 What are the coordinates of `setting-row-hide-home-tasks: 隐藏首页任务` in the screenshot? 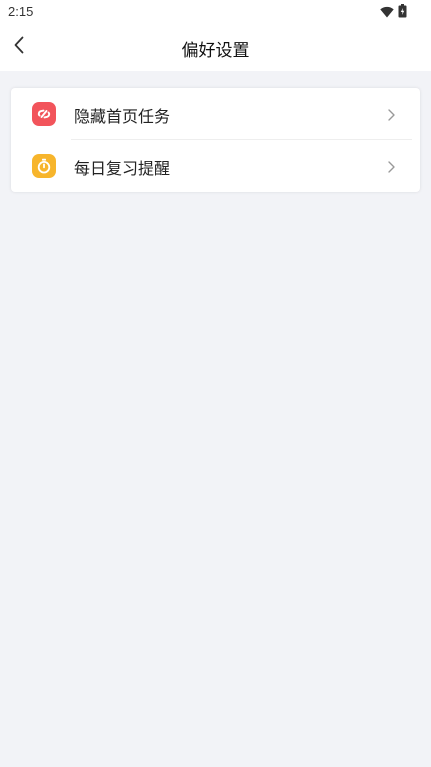 It's located at (215, 114).